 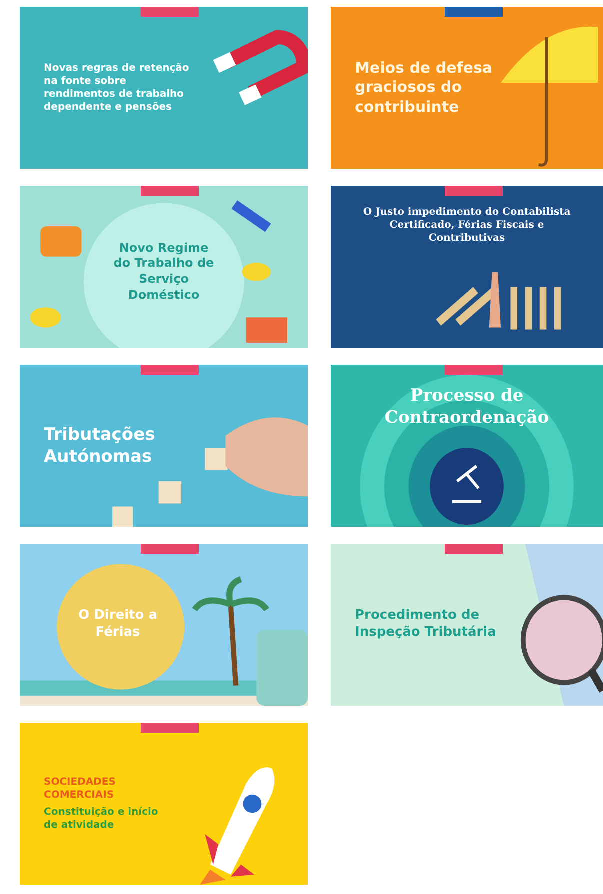 I want to click on banner-card: Novo Regime do Trabalho de Serviço Doméstico, so click(x=164, y=267).